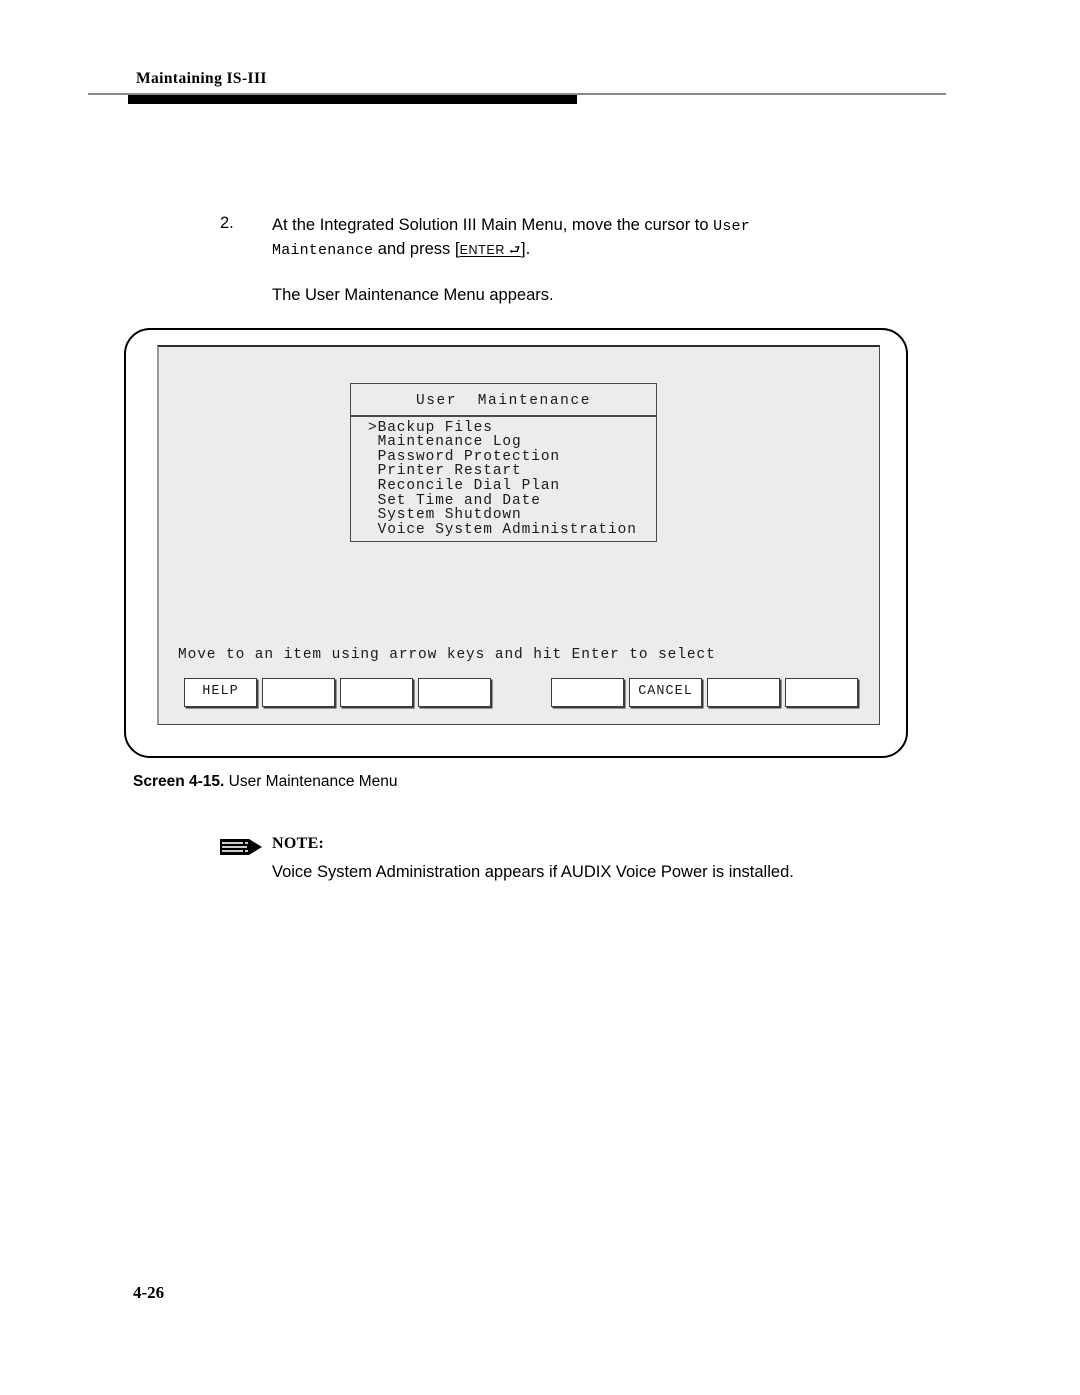  What do you see at coordinates (665, 692) in the screenshot?
I see `function-key-cancel: CANCEL` at bounding box center [665, 692].